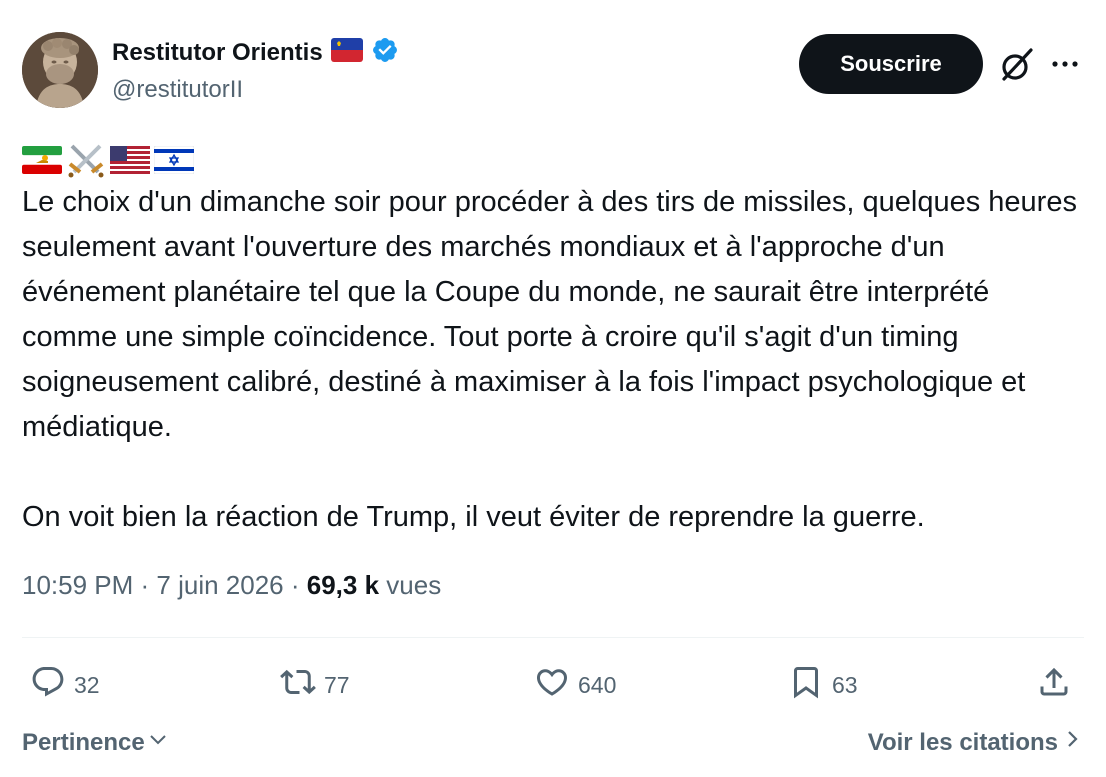 Image resolution: width=1106 pixels, height=777 pixels. Describe the element at coordinates (962, 742) in the screenshot. I see `view-quotes-label: Voir les citations` at that location.